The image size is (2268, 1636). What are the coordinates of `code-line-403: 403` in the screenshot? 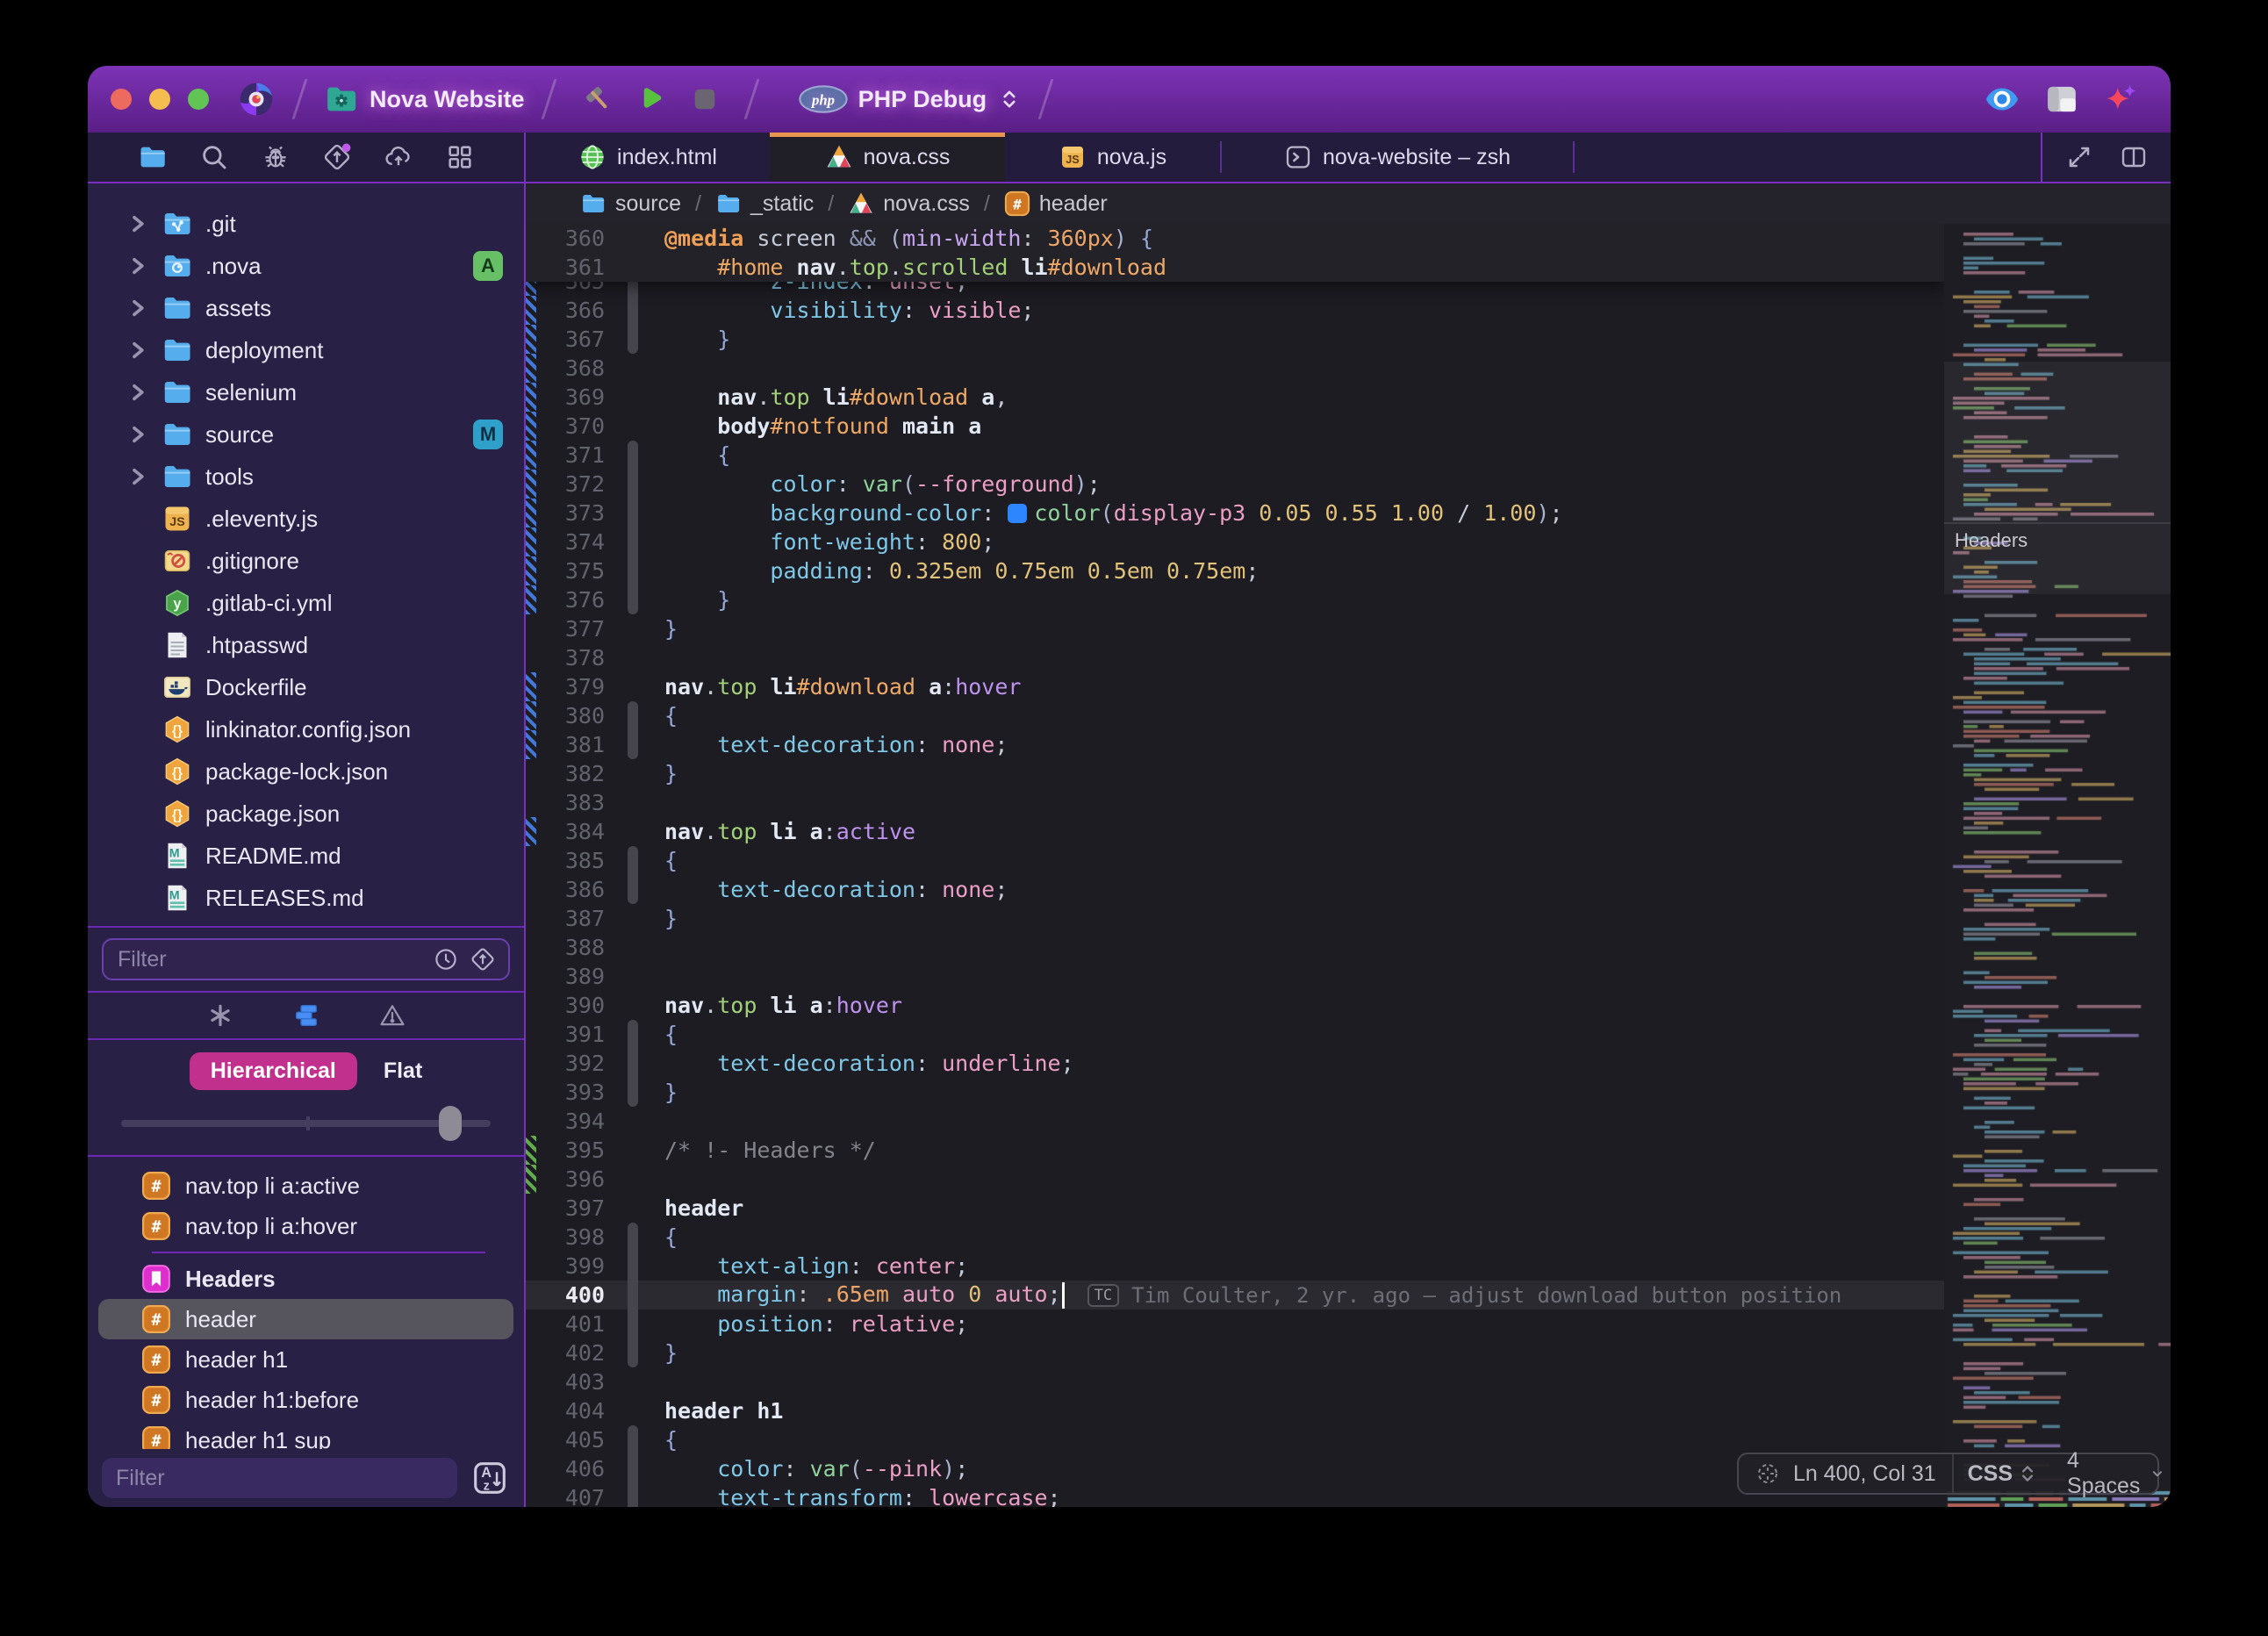 It's located at (1235, 1381).